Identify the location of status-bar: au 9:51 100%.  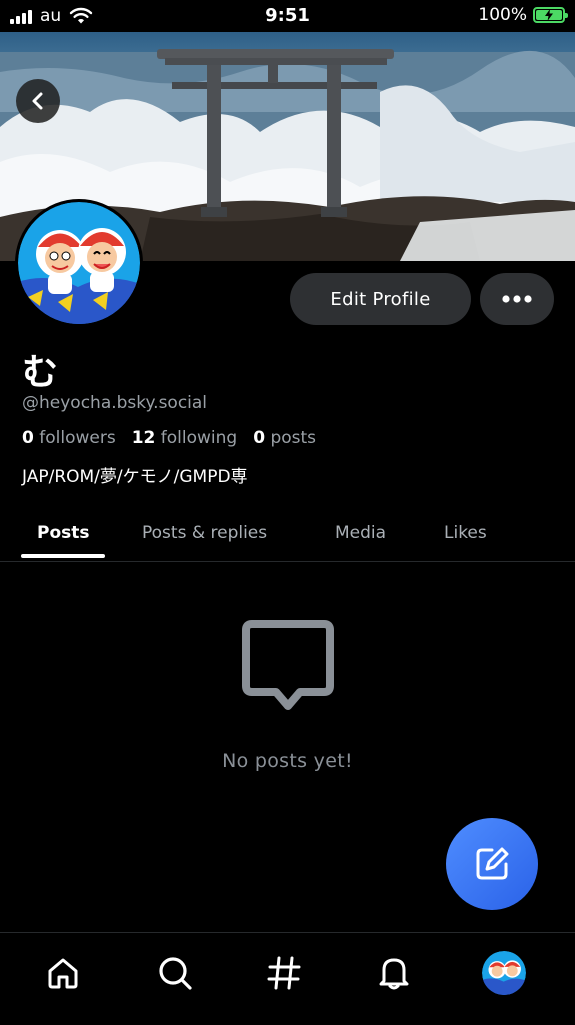
(287, 16).